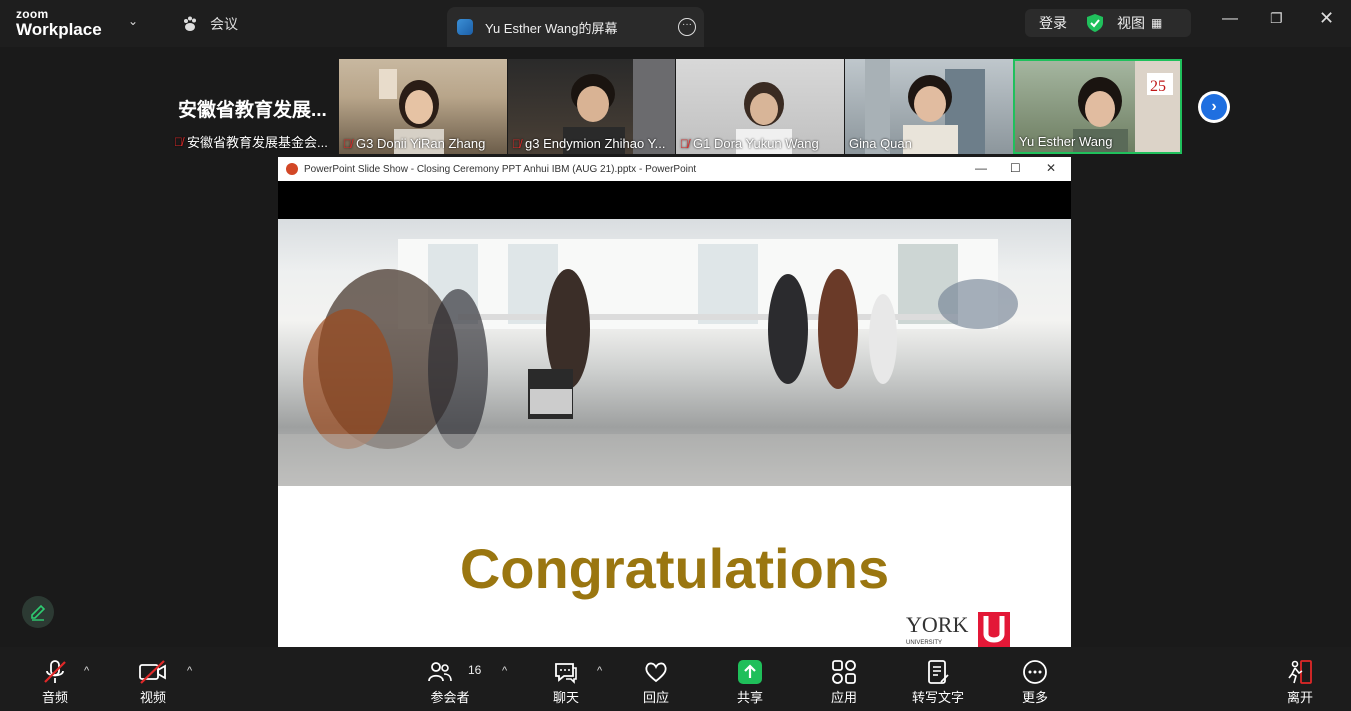 The height and width of the screenshot is (711, 1351). Describe the element at coordinates (551, 28) in the screenshot. I see `screen-share-title: Yu Esther Wang的屏幕` at that location.